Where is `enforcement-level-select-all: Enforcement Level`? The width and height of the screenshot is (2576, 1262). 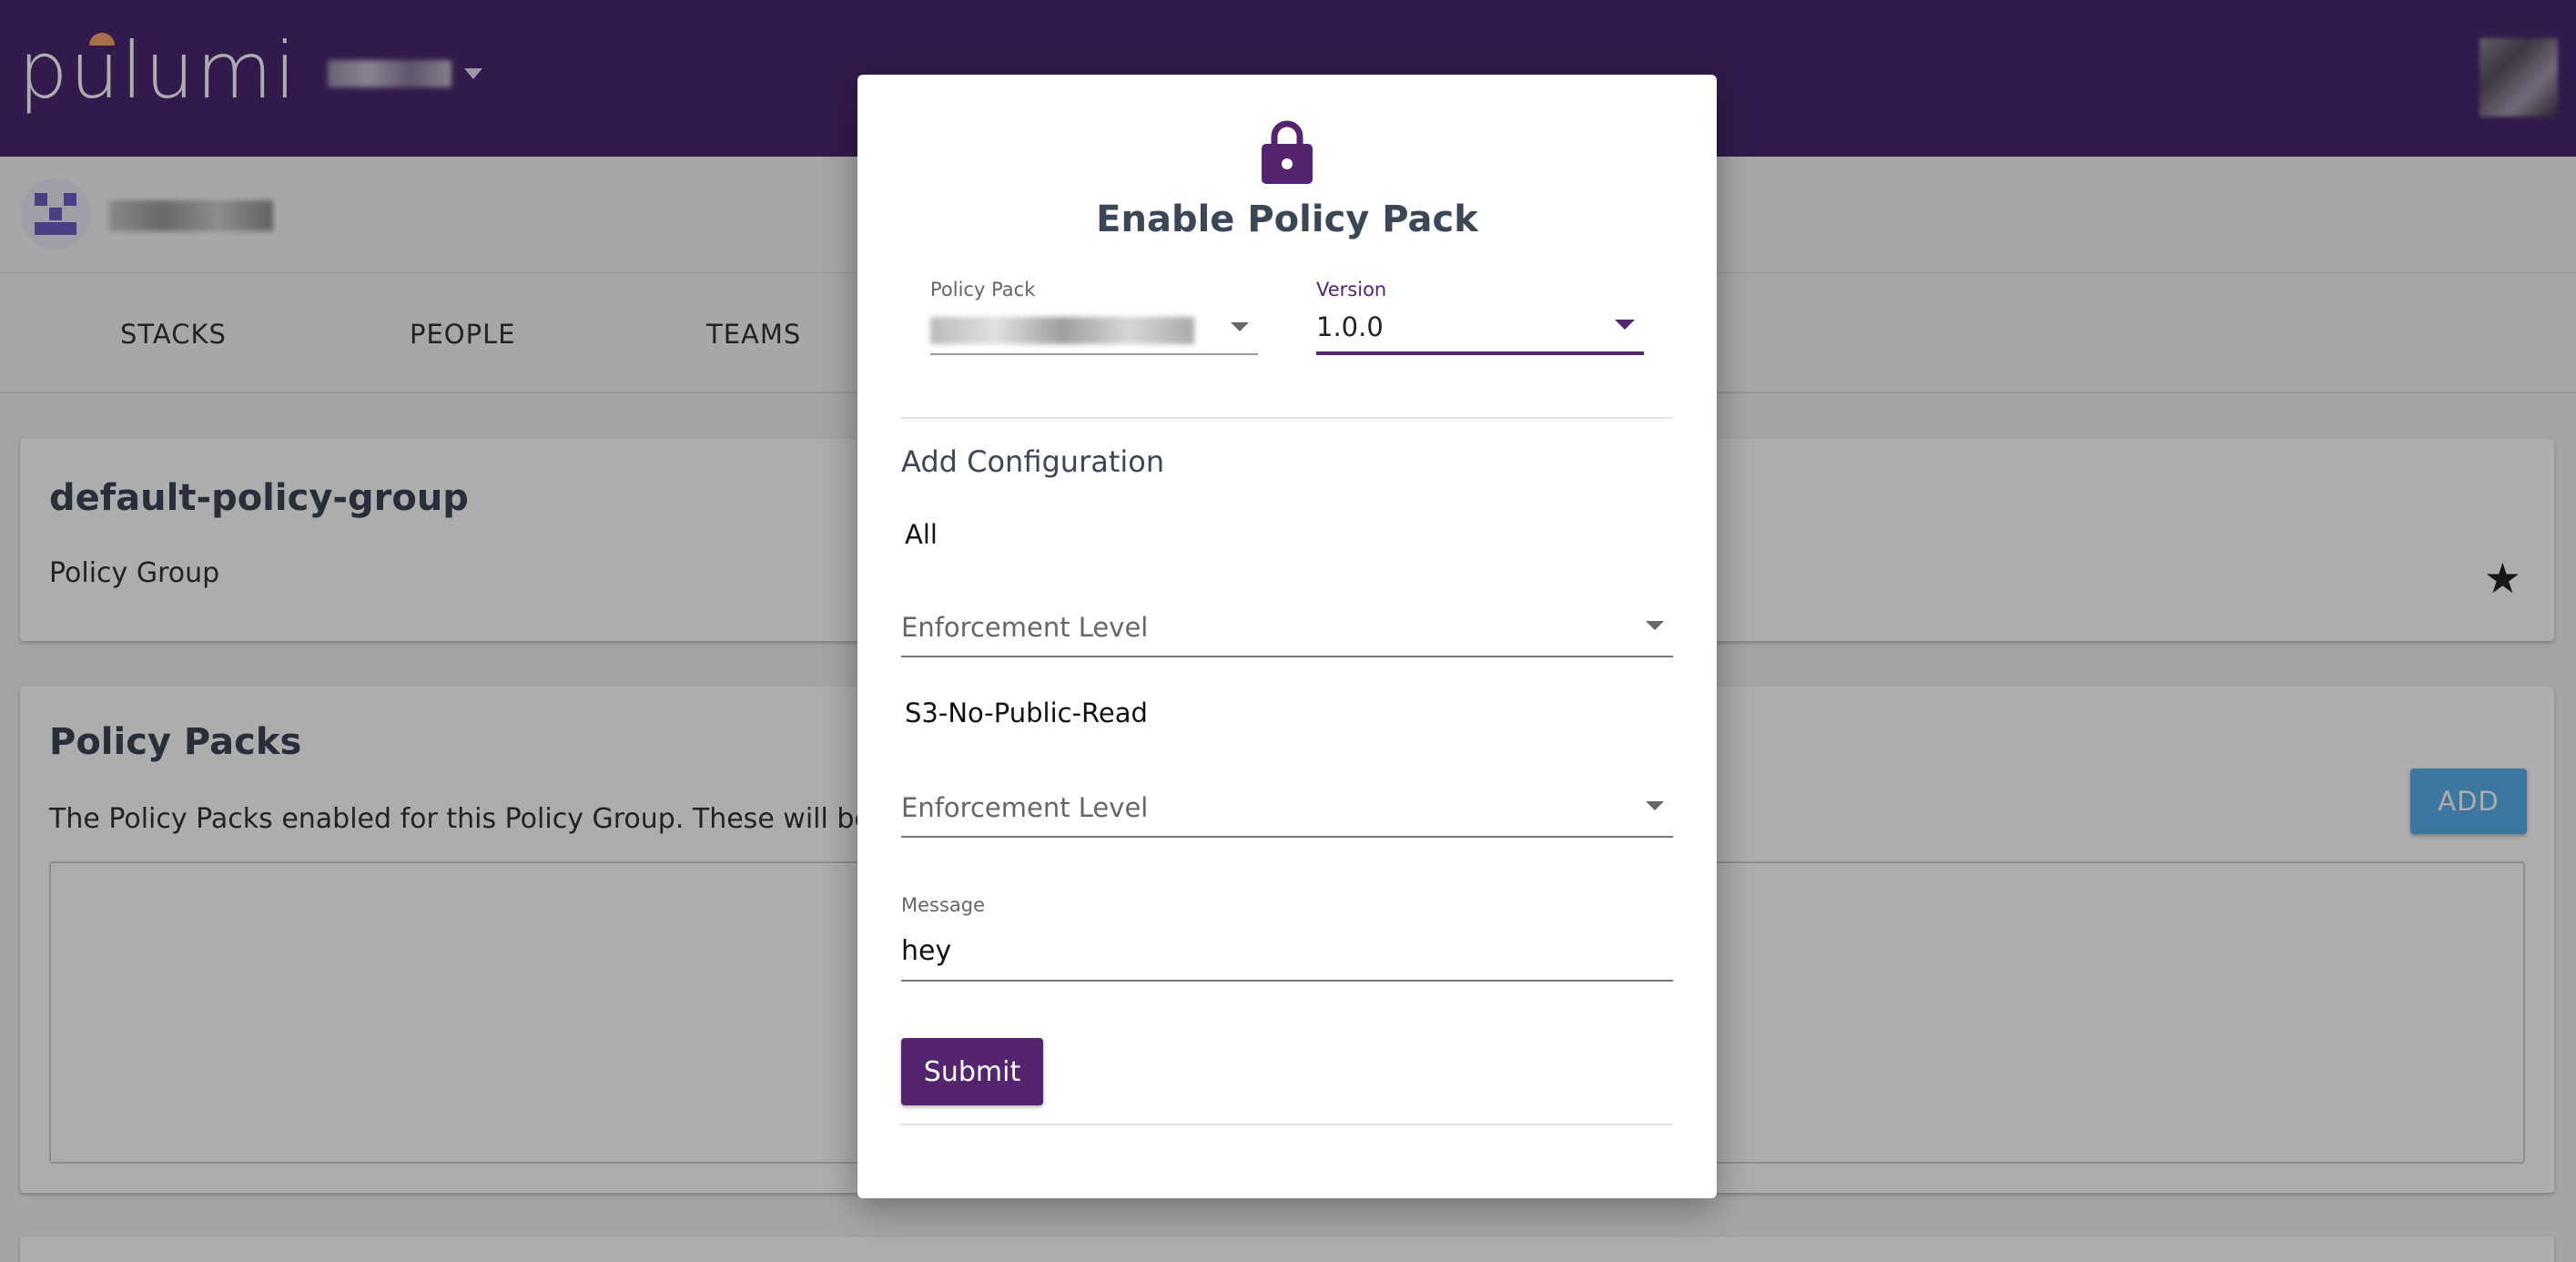
enforcement-level-select-all: Enforcement Level is located at coordinates (1287, 626).